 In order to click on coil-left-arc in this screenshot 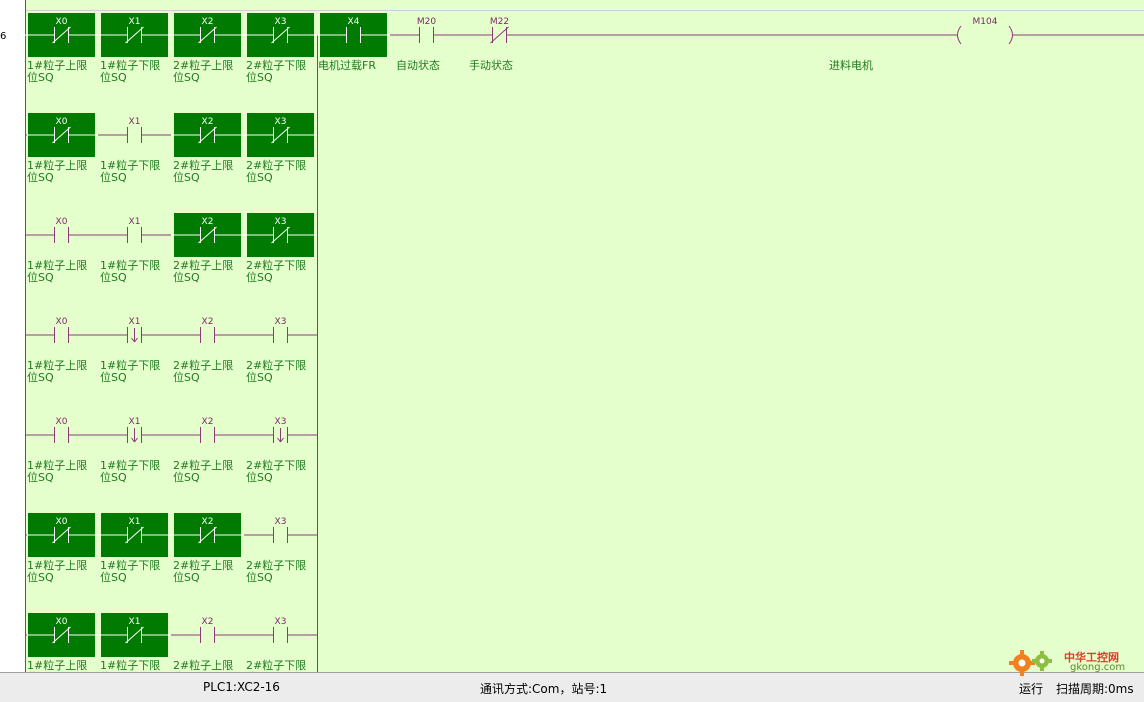, I will do `click(959, 35)`.